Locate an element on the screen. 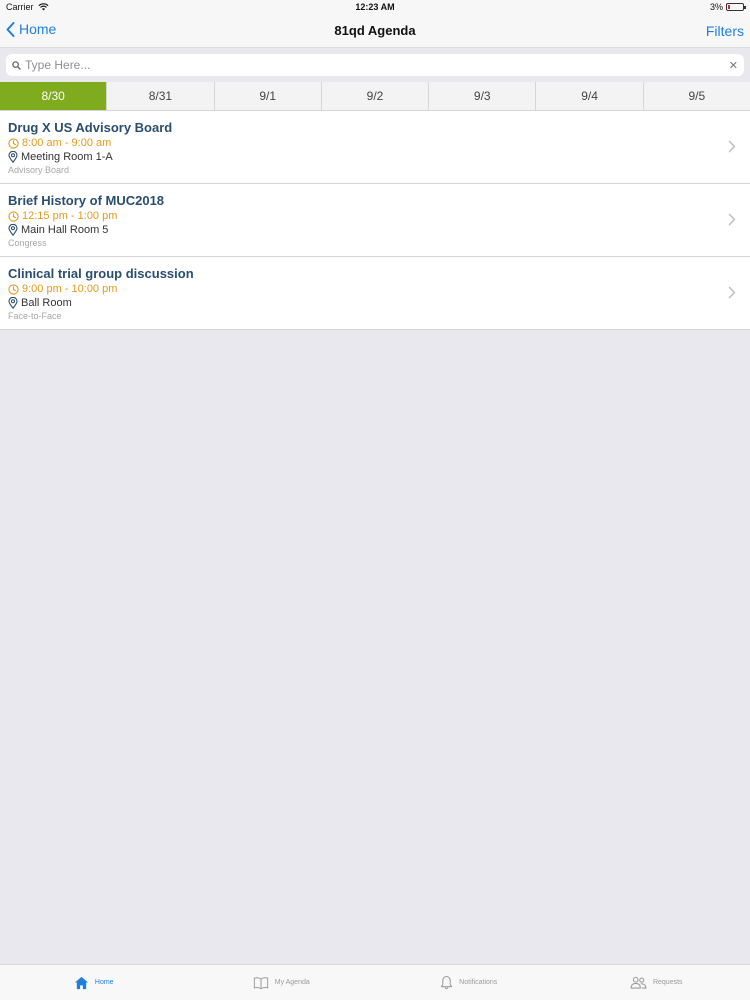 Image resolution: width=750 pixels, height=1000 pixels. date-tab-9-1: 9/1 is located at coordinates (268, 96).